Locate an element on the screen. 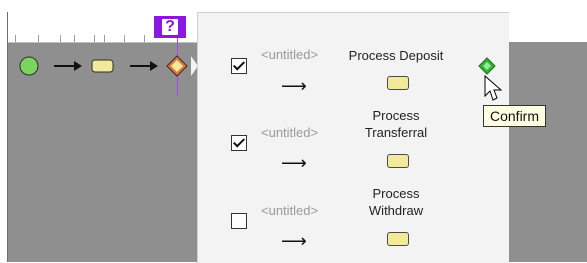  confirm-tooltip: Confirm is located at coordinates (515, 116).